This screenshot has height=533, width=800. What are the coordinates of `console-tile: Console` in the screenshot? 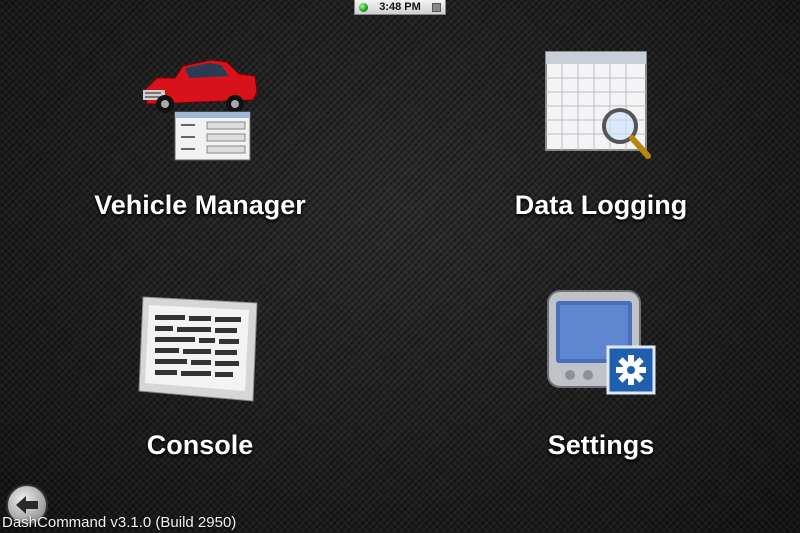 It's located at (200, 385).